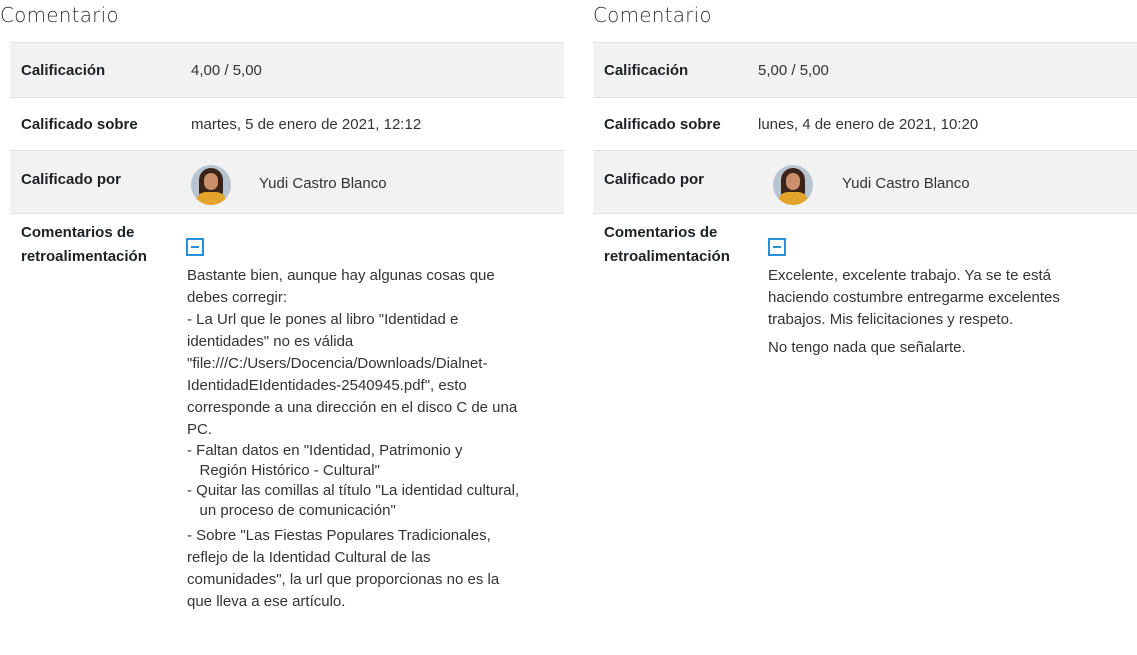  I want to click on feedback-line: Región Histórico - Cultural", so click(283, 470).